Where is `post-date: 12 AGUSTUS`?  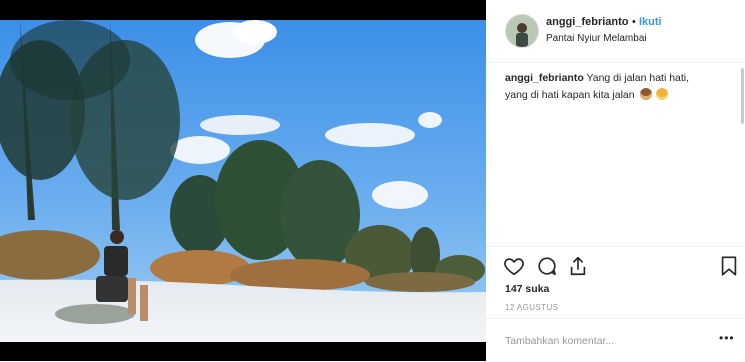
post-date: 12 AGUSTUS is located at coordinates (532, 307).